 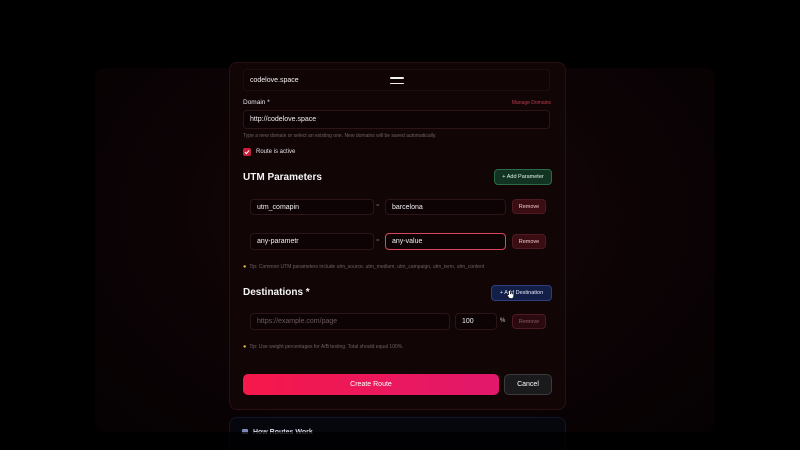 What do you see at coordinates (297, 321) in the screenshot?
I see `destination-url-placeholder: https://example.com/page` at bounding box center [297, 321].